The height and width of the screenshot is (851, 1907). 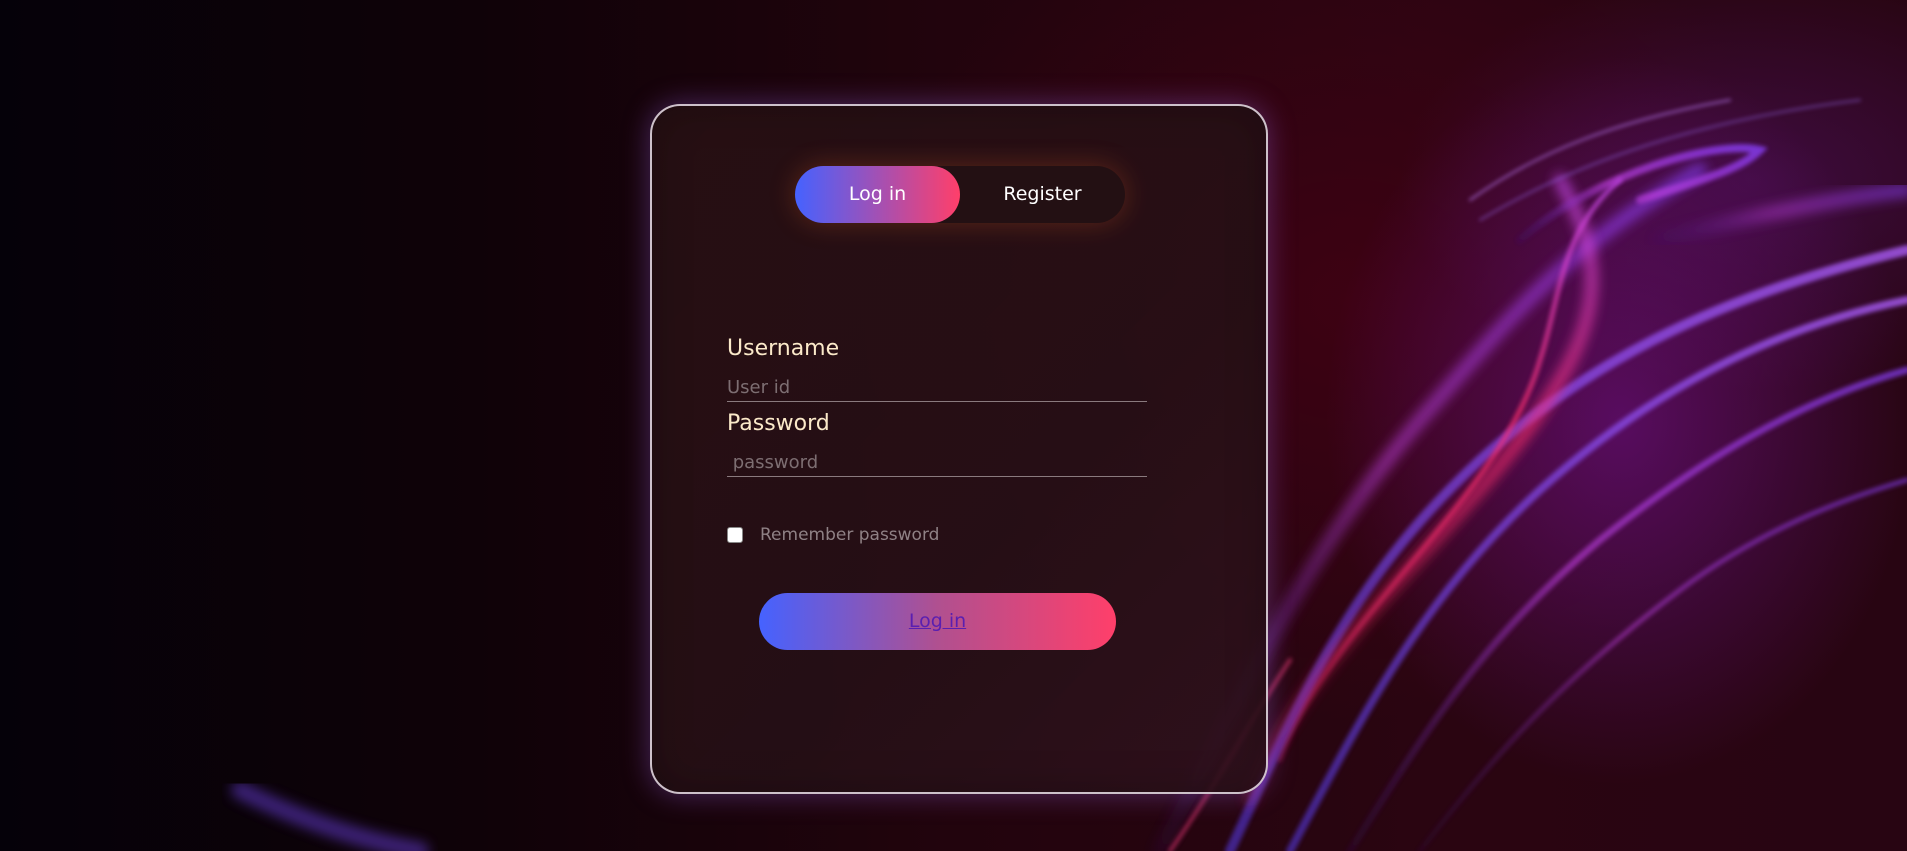 I want to click on username-label: Username, so click(x=783, y=348).